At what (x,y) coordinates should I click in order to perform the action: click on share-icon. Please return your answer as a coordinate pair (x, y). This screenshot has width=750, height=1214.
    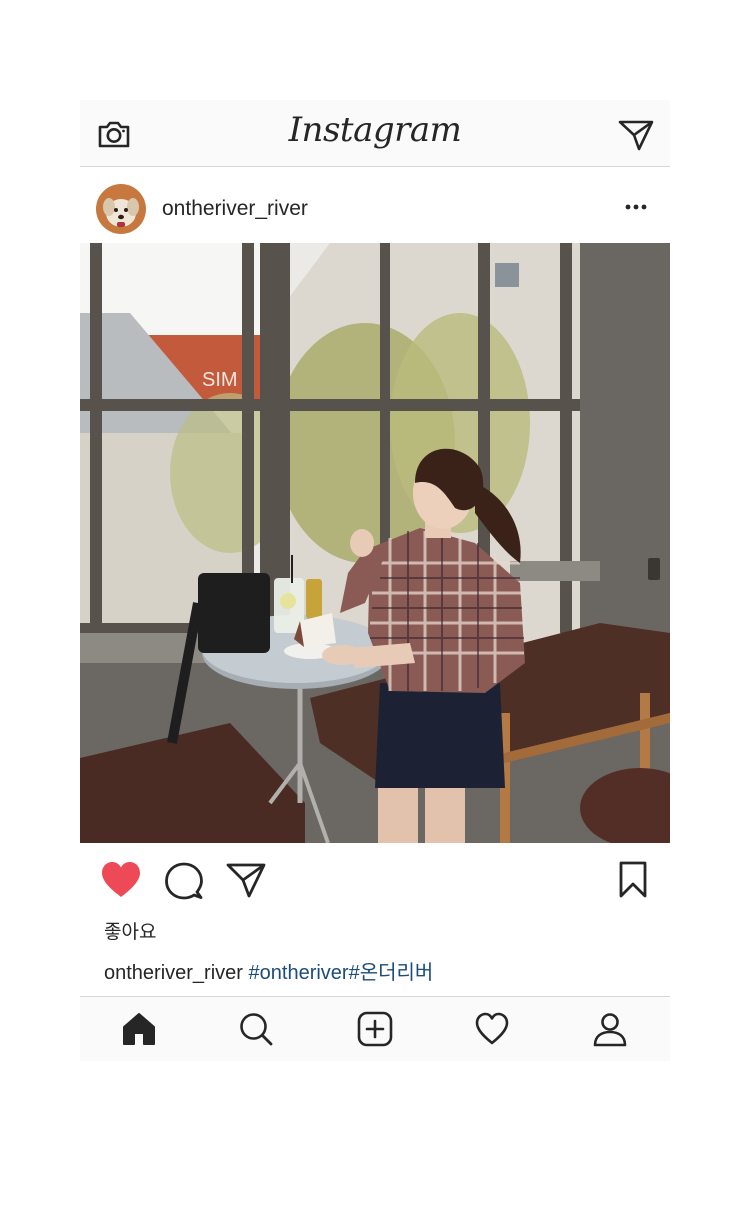
    Looking at the image, I should click on (246, 880).